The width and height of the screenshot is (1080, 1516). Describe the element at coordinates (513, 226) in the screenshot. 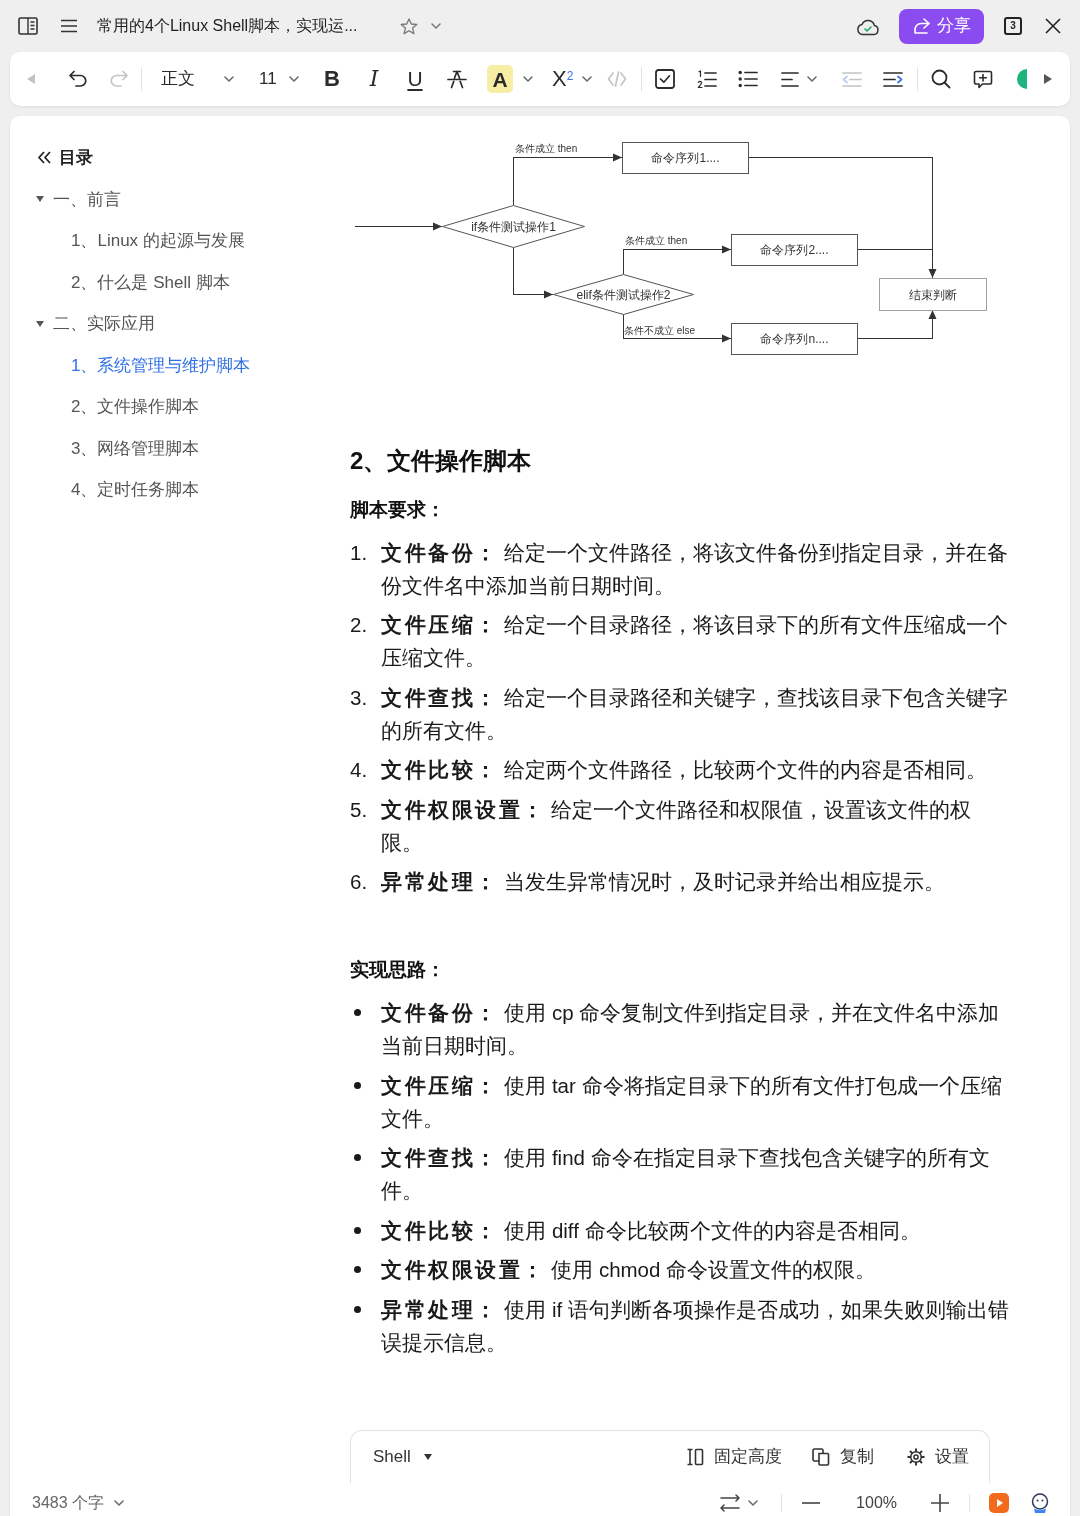

I see `decision-diamond: if条件测试操作1` at that location.